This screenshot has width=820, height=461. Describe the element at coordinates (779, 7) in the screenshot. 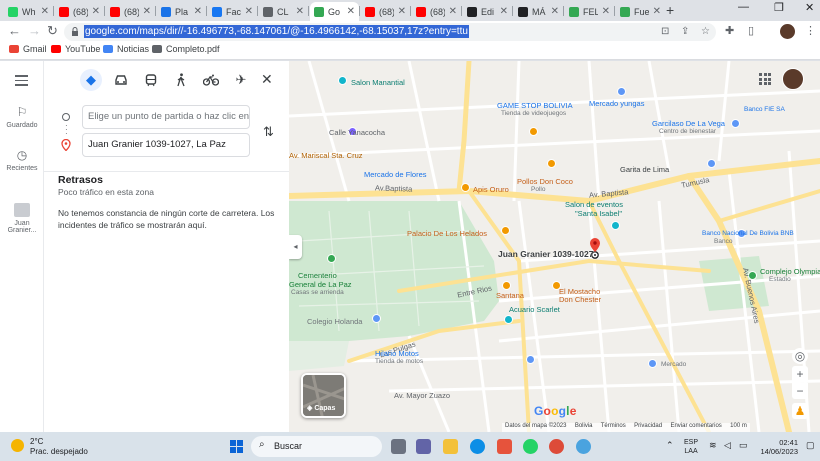

I see `maximize-icon: ❐` at that location.